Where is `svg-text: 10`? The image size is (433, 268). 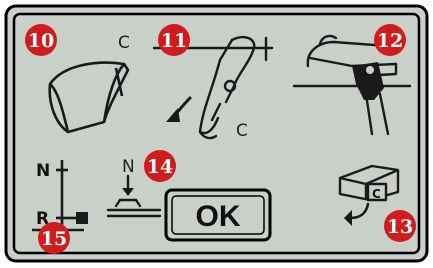 svg-text: 10 is located at coordinates (41, 41).